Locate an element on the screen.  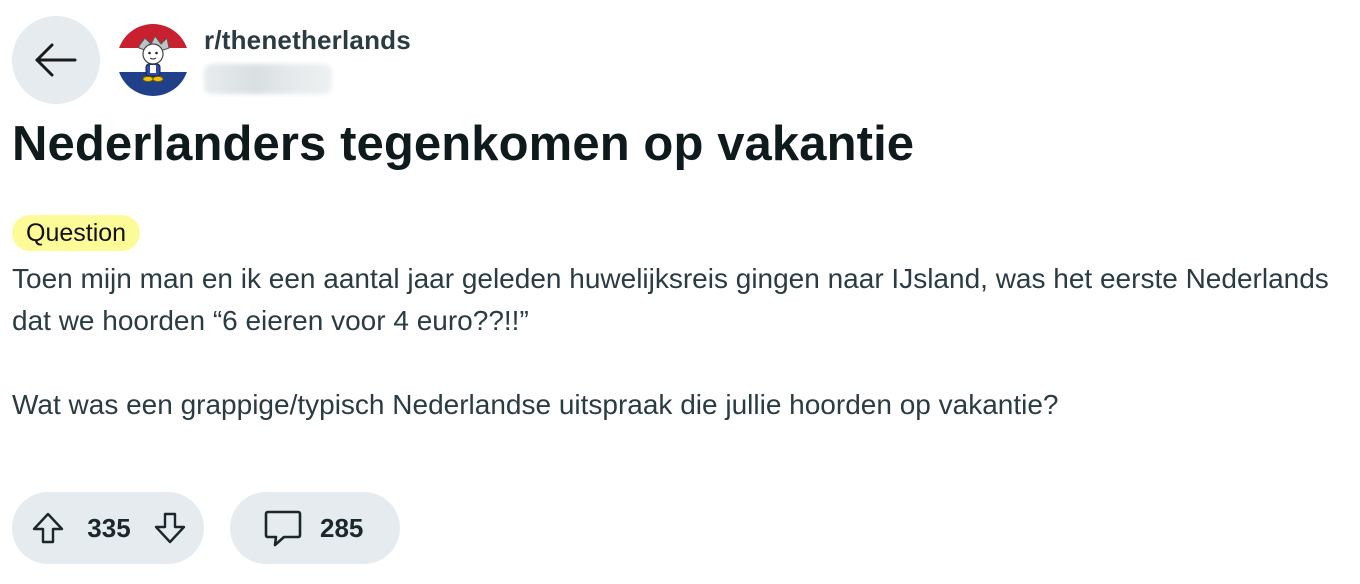
vote-control: 335 is located at coordinates (108, 528).